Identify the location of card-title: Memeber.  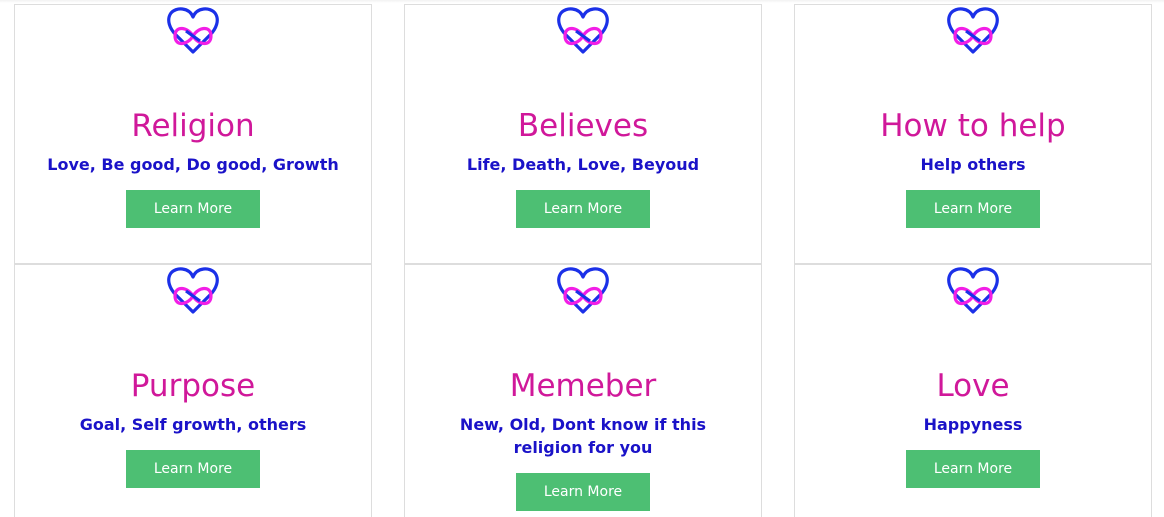
(583, 386).